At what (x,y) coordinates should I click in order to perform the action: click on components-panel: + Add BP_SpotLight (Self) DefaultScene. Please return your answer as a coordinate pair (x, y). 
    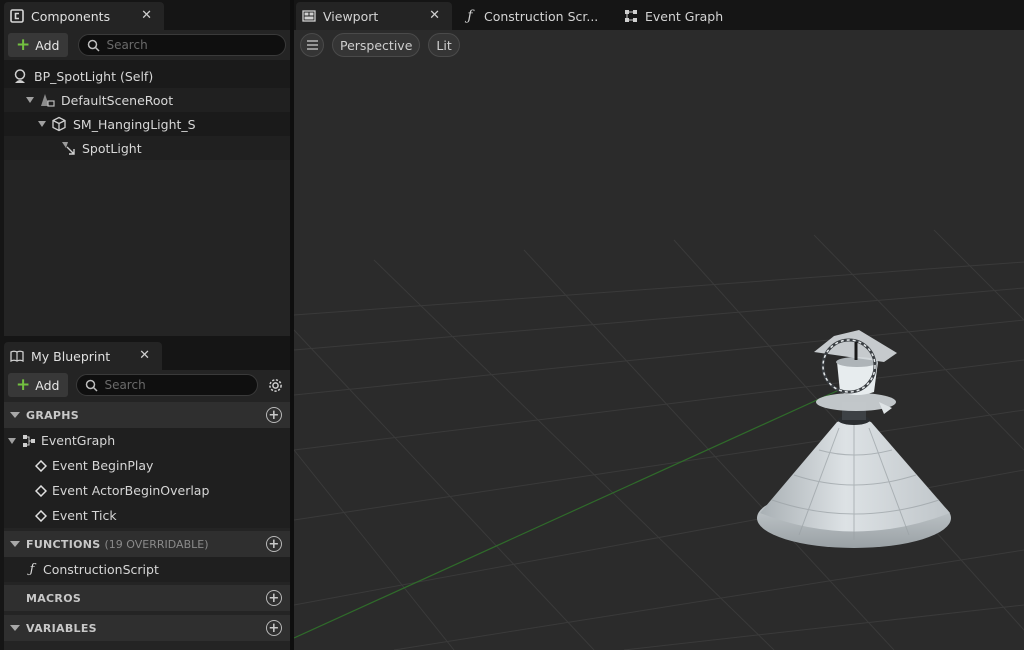
    Looking at the image, I should click on (147, 183).